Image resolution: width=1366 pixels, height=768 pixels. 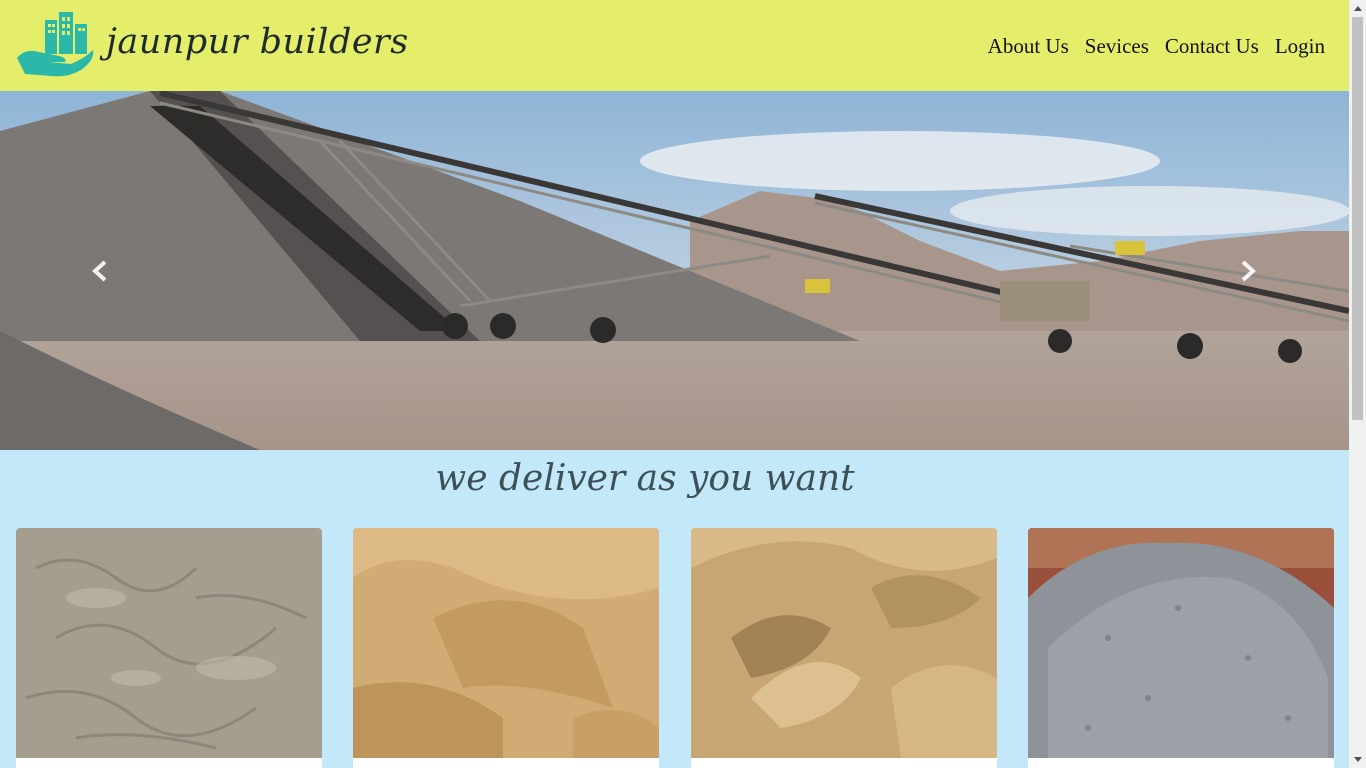 I want to click on product-card-fine-sand, so click(x=844, y=648).